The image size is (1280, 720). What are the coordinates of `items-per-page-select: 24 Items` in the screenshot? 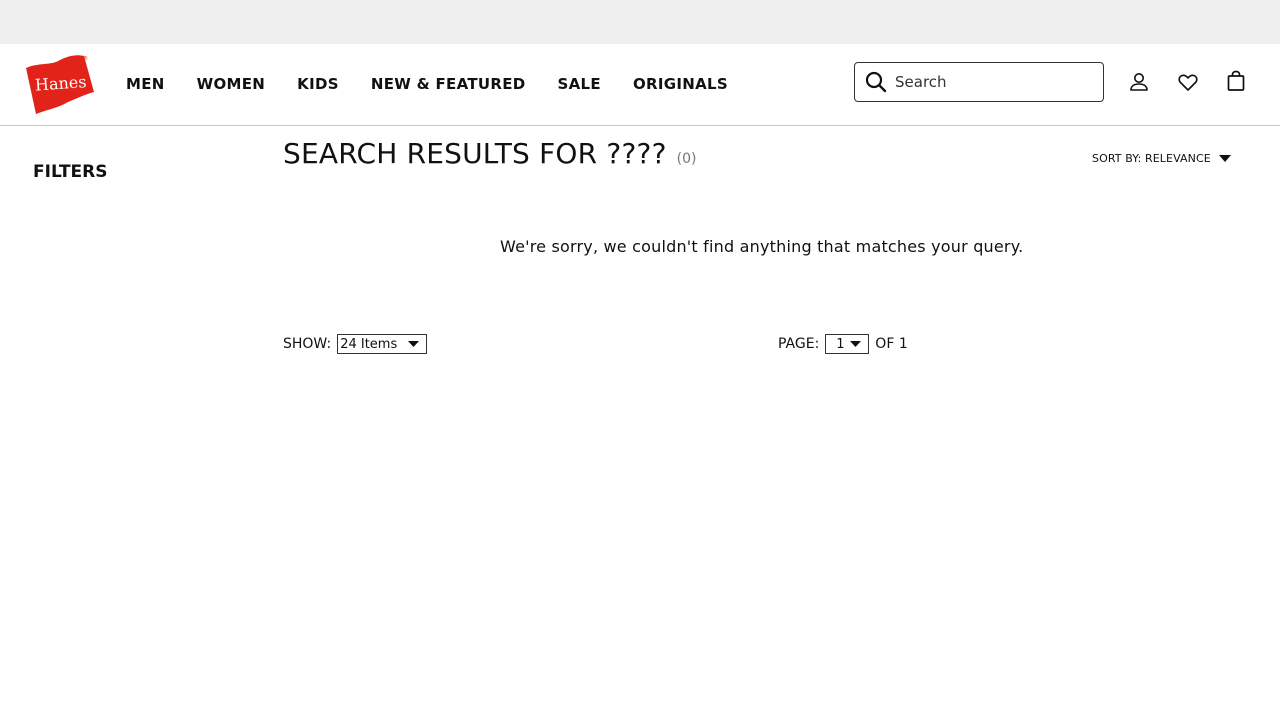 It's located at (382, 344).